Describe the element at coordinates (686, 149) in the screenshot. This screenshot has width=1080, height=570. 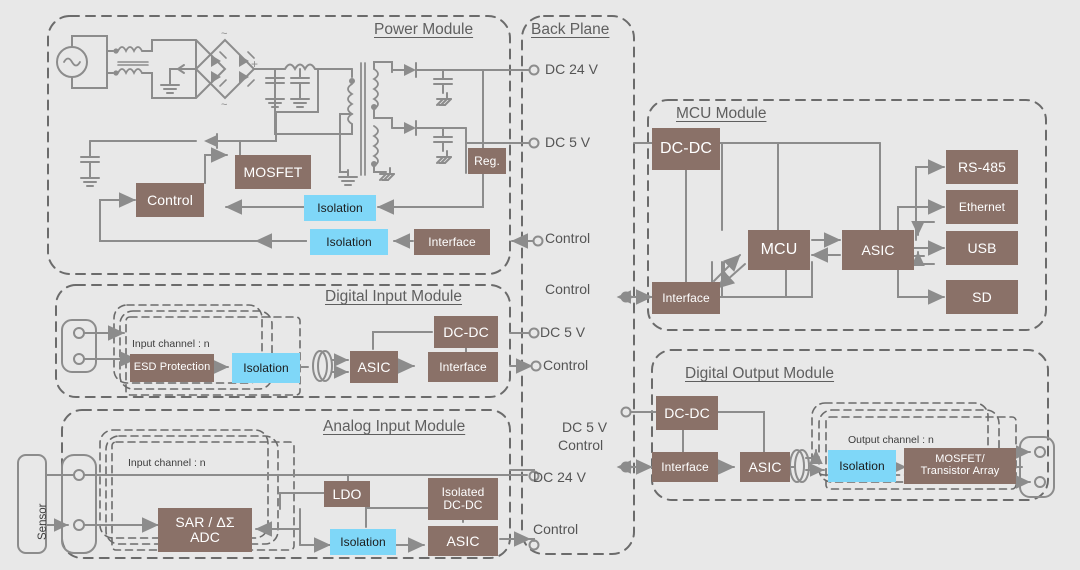
I see `block-mcu-dcdc: DC-DC` at that location.